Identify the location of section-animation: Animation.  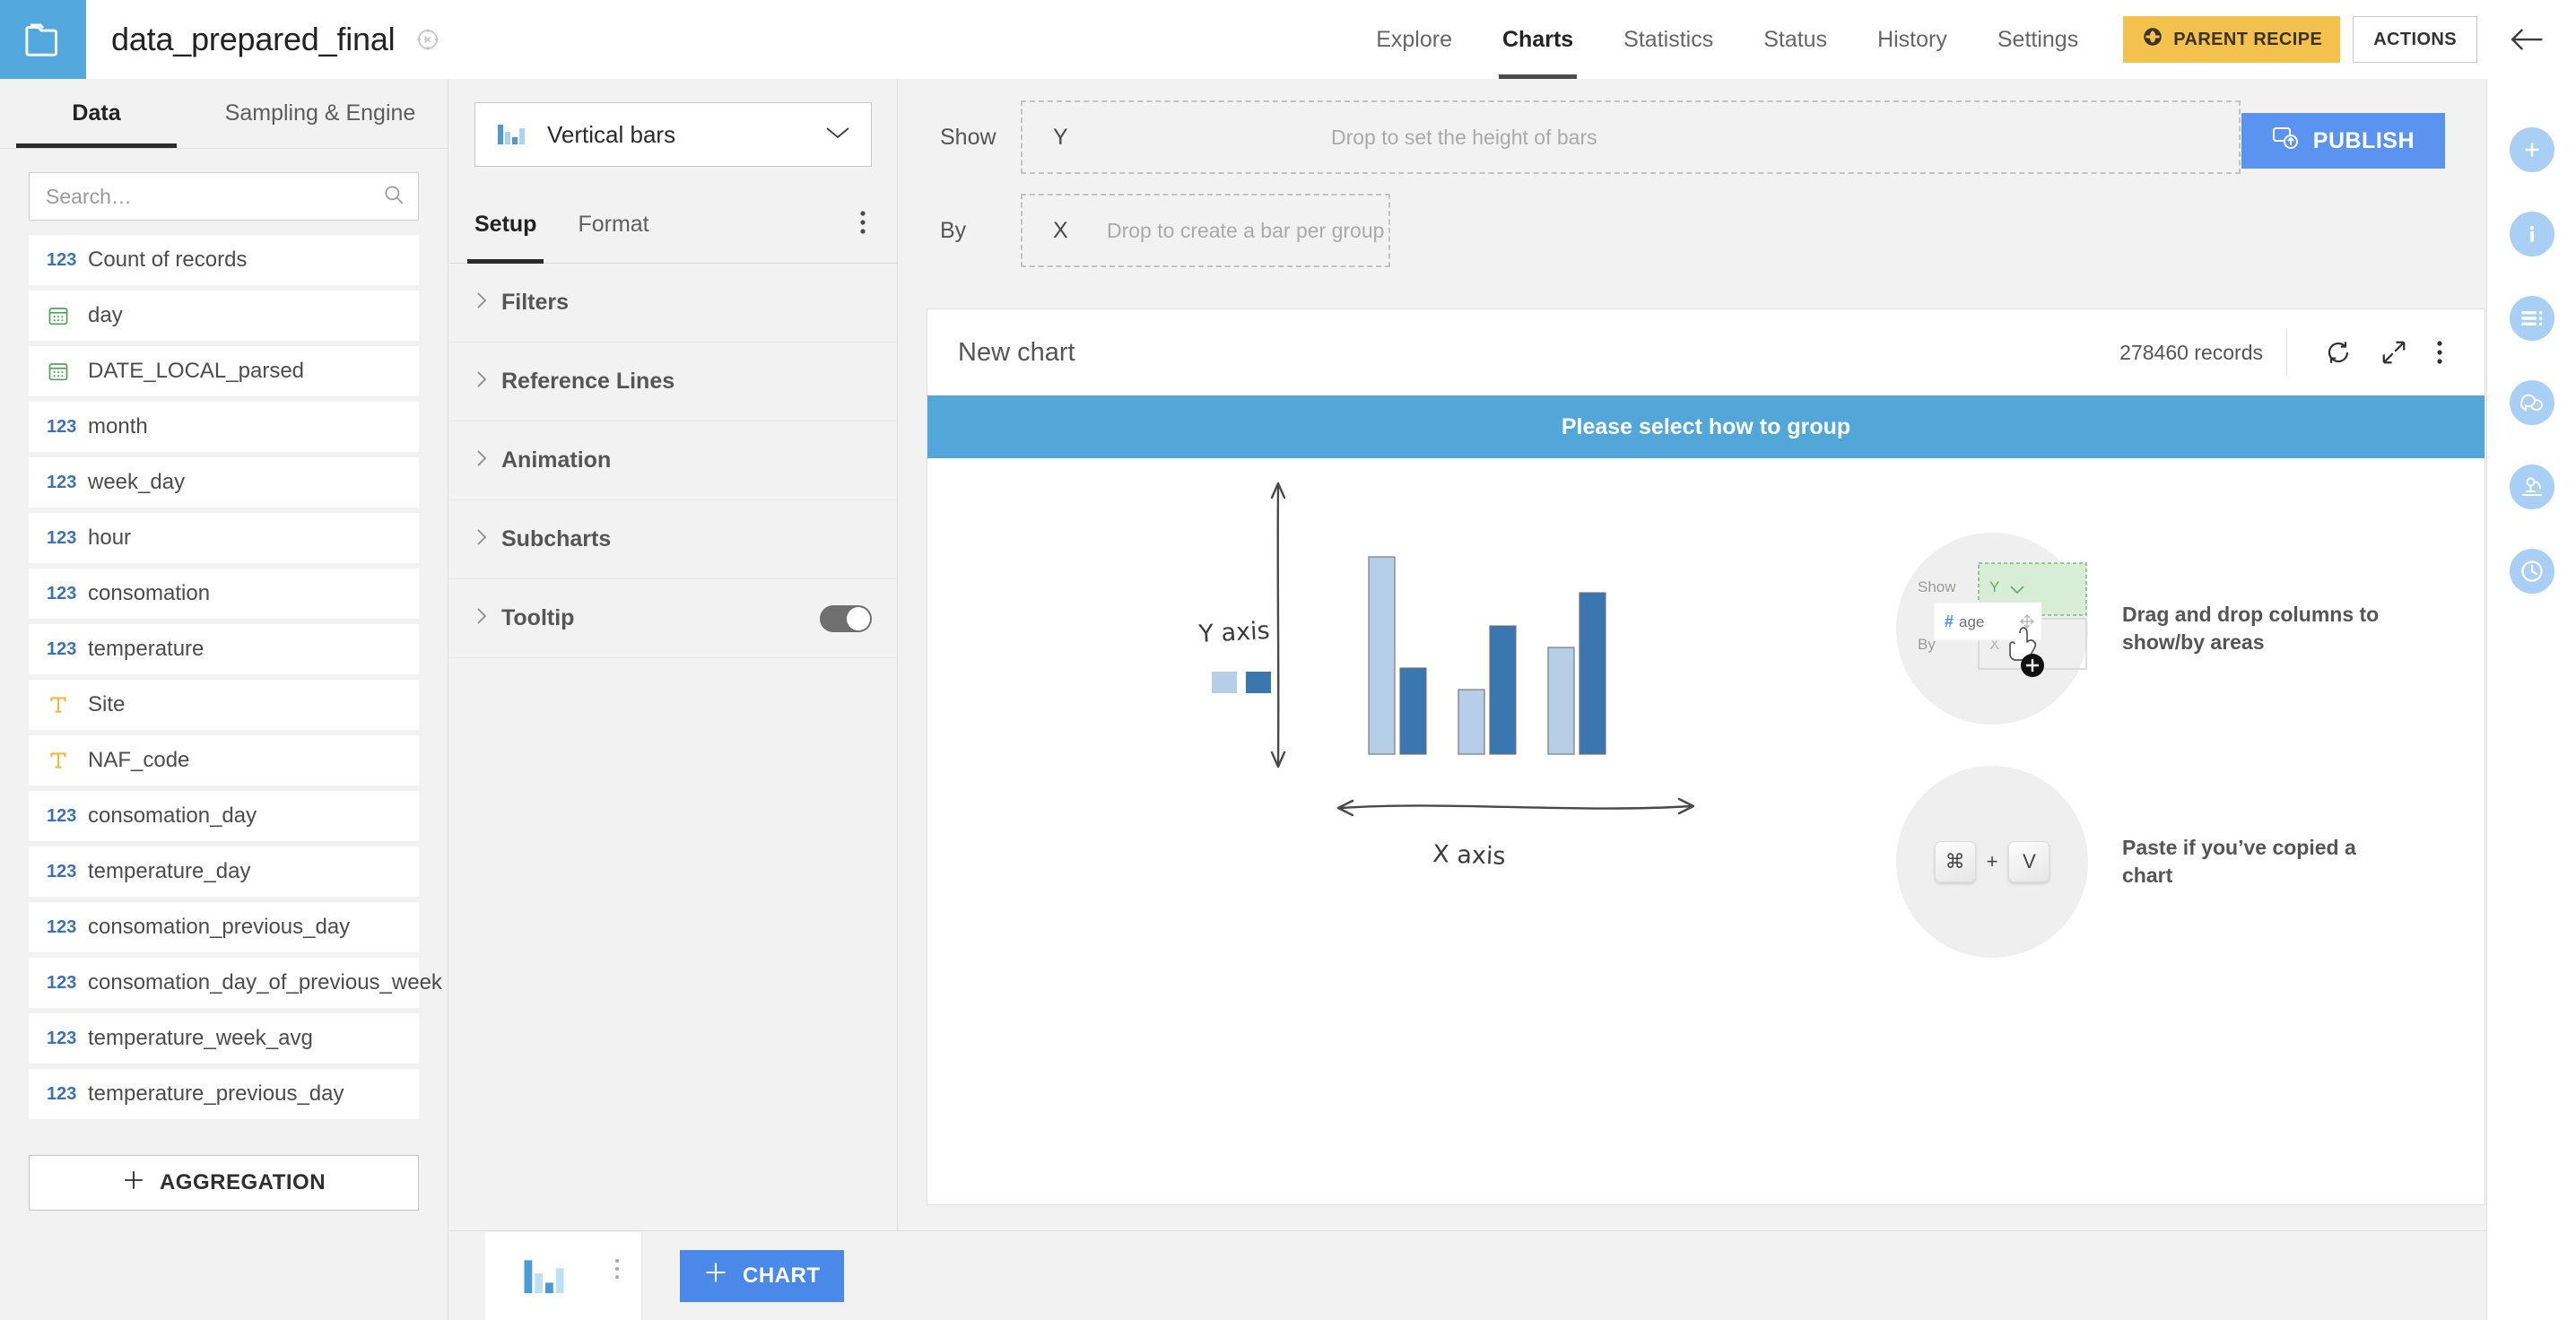
(673, 461).